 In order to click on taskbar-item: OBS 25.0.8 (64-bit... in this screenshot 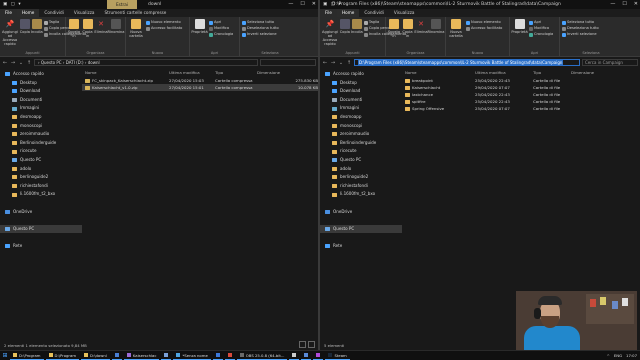, I will do `click(262, 355)`.